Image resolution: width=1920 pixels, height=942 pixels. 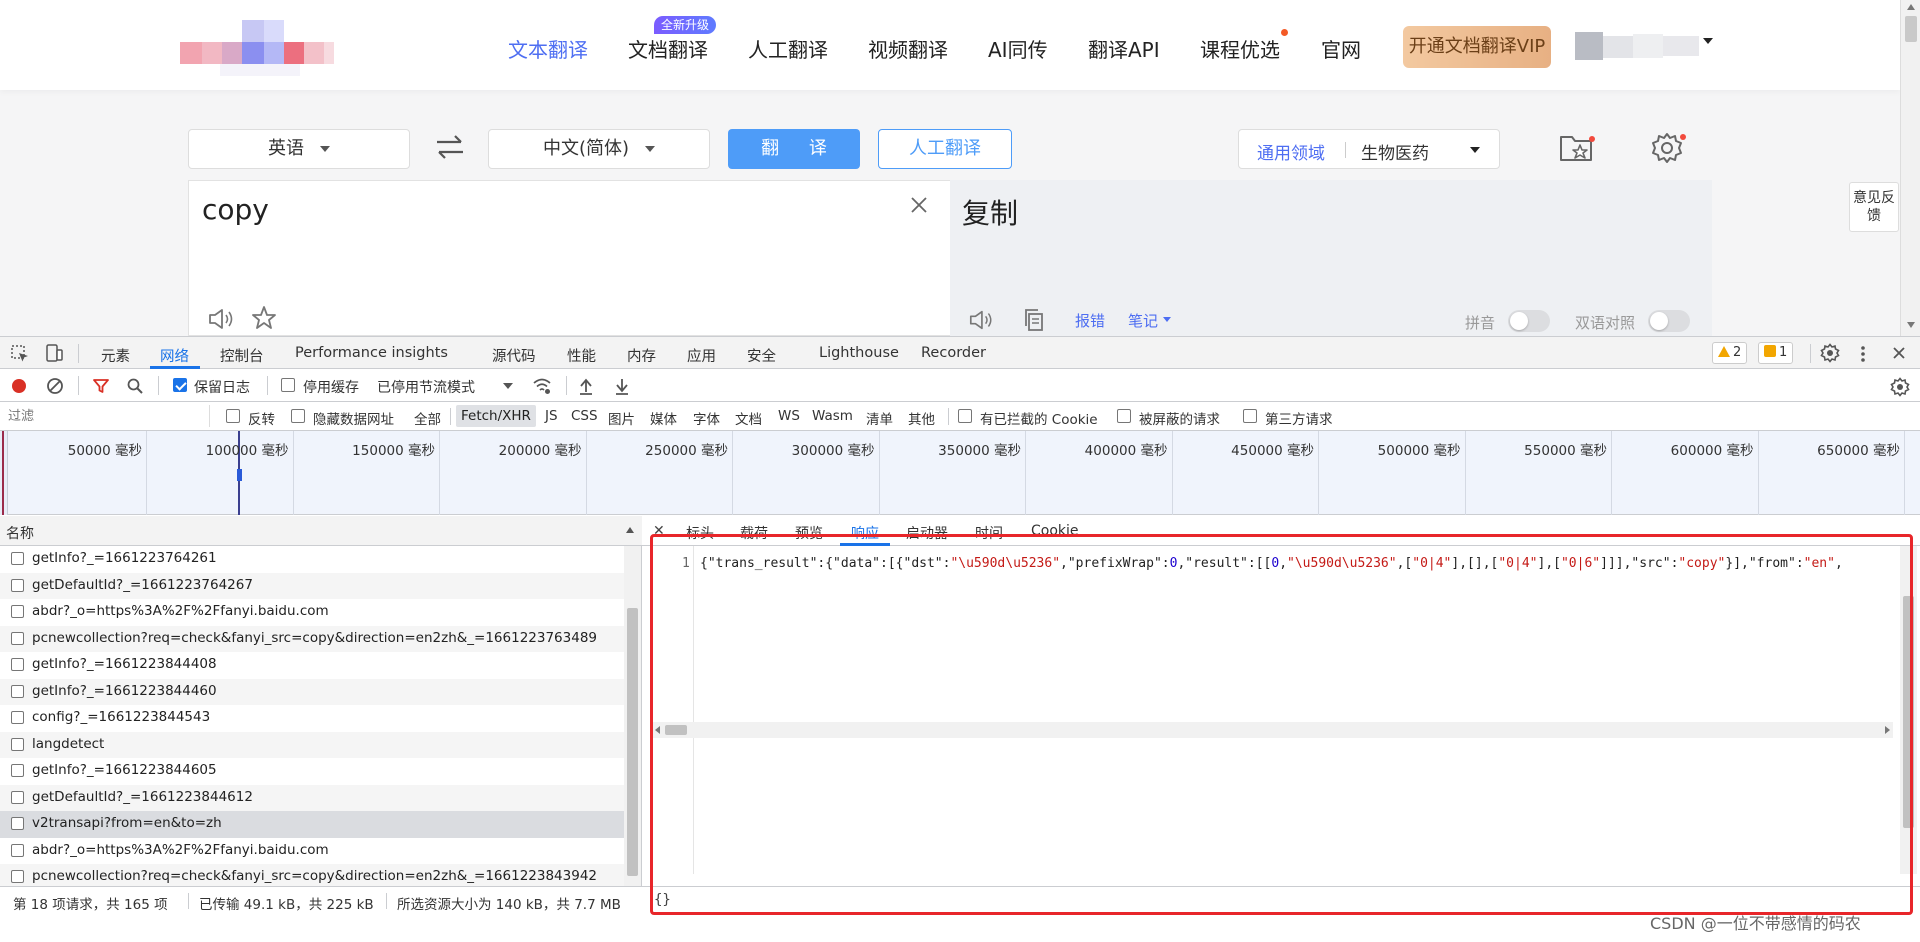 I want to click on tab-headers: 标头, so click(x=700, y=533).